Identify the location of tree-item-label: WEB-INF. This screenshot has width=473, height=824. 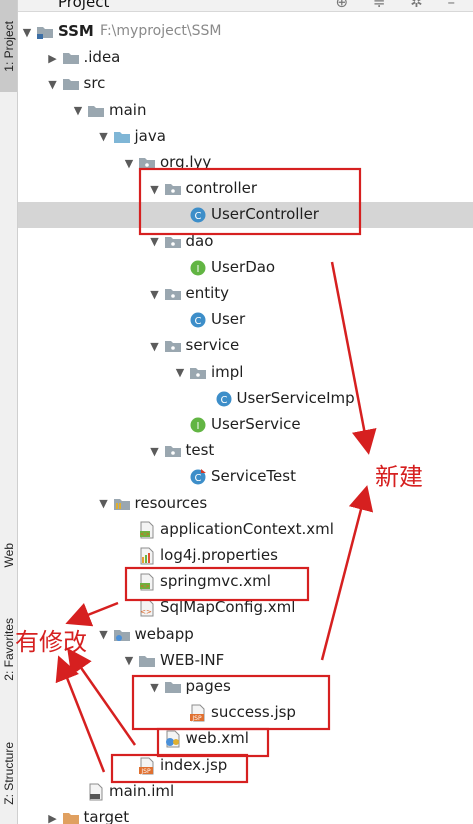
(192, 659).